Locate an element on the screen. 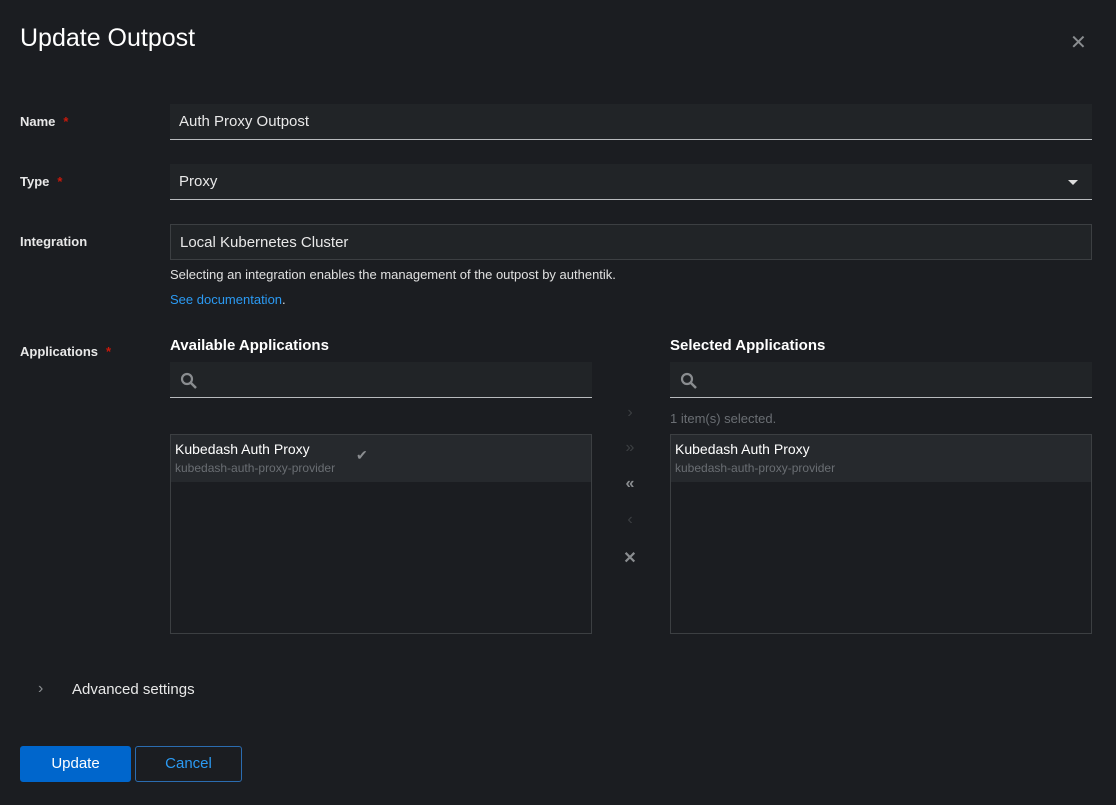 This screenshot has width=1116, height=805. selected-title: Selected Applications is located at coordinates (748, 345).